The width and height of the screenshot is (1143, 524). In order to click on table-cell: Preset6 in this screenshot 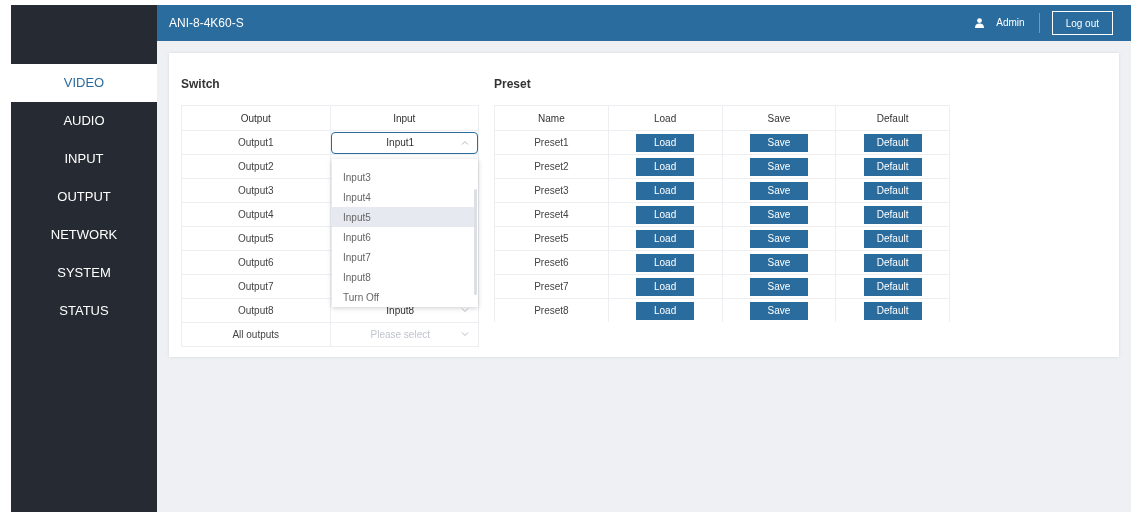, I will do `click(552, 262)`.